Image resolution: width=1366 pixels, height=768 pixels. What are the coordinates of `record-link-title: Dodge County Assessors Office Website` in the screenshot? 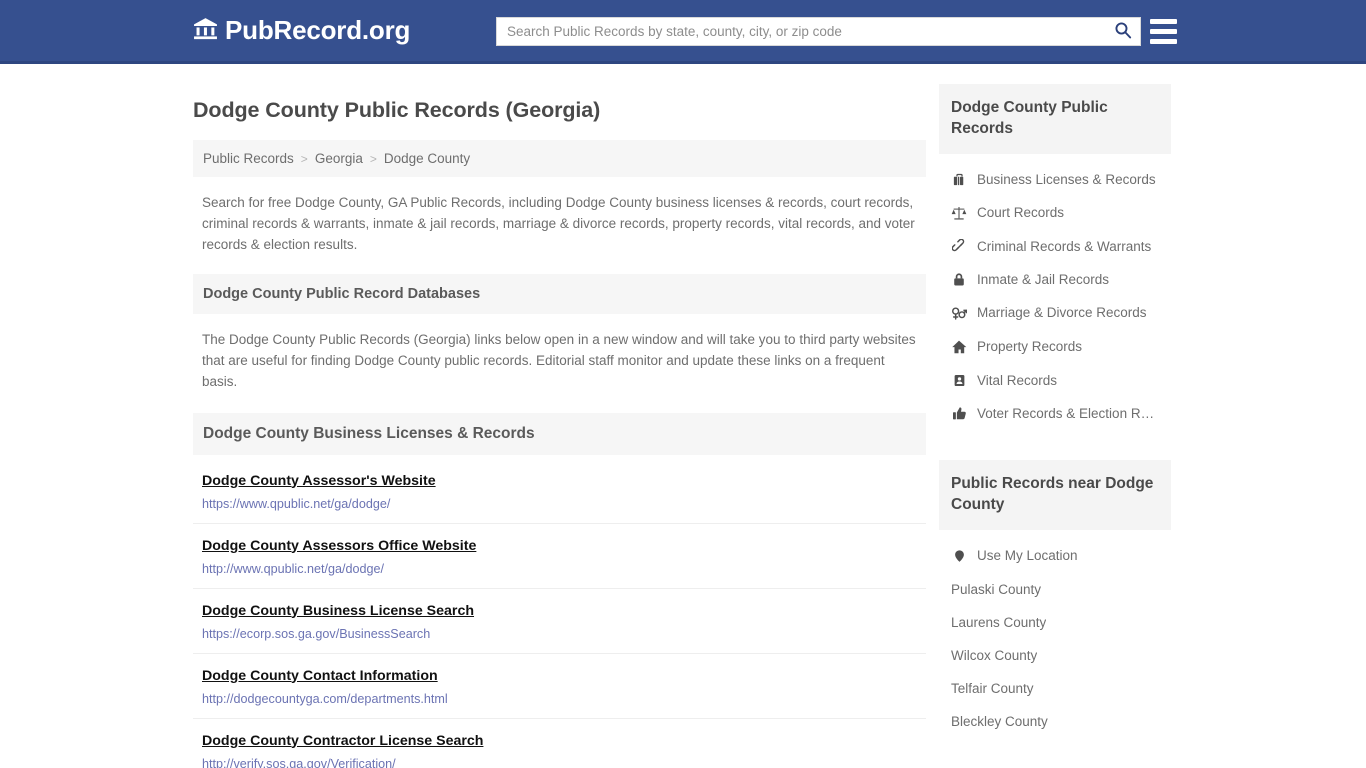 It's located at (339, 546).